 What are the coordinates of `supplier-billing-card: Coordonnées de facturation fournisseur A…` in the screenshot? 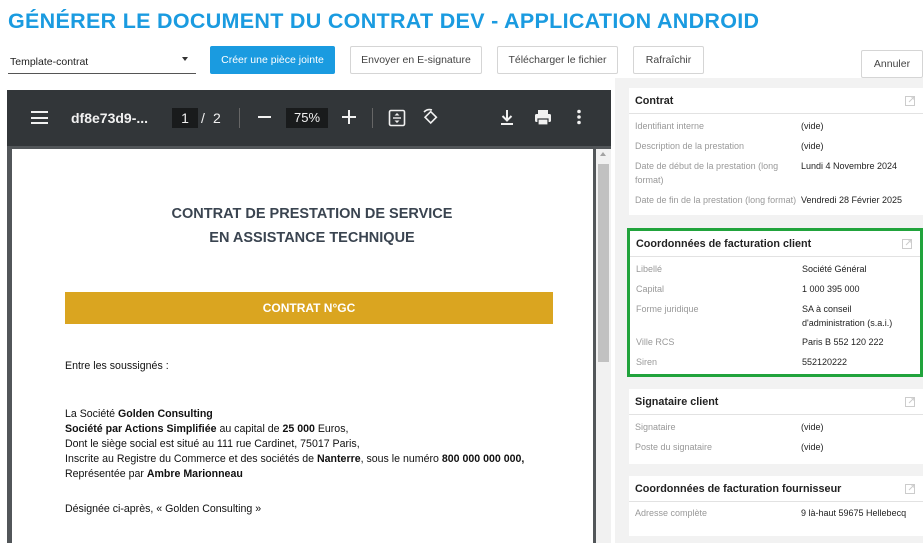 It's located at (776, 506).